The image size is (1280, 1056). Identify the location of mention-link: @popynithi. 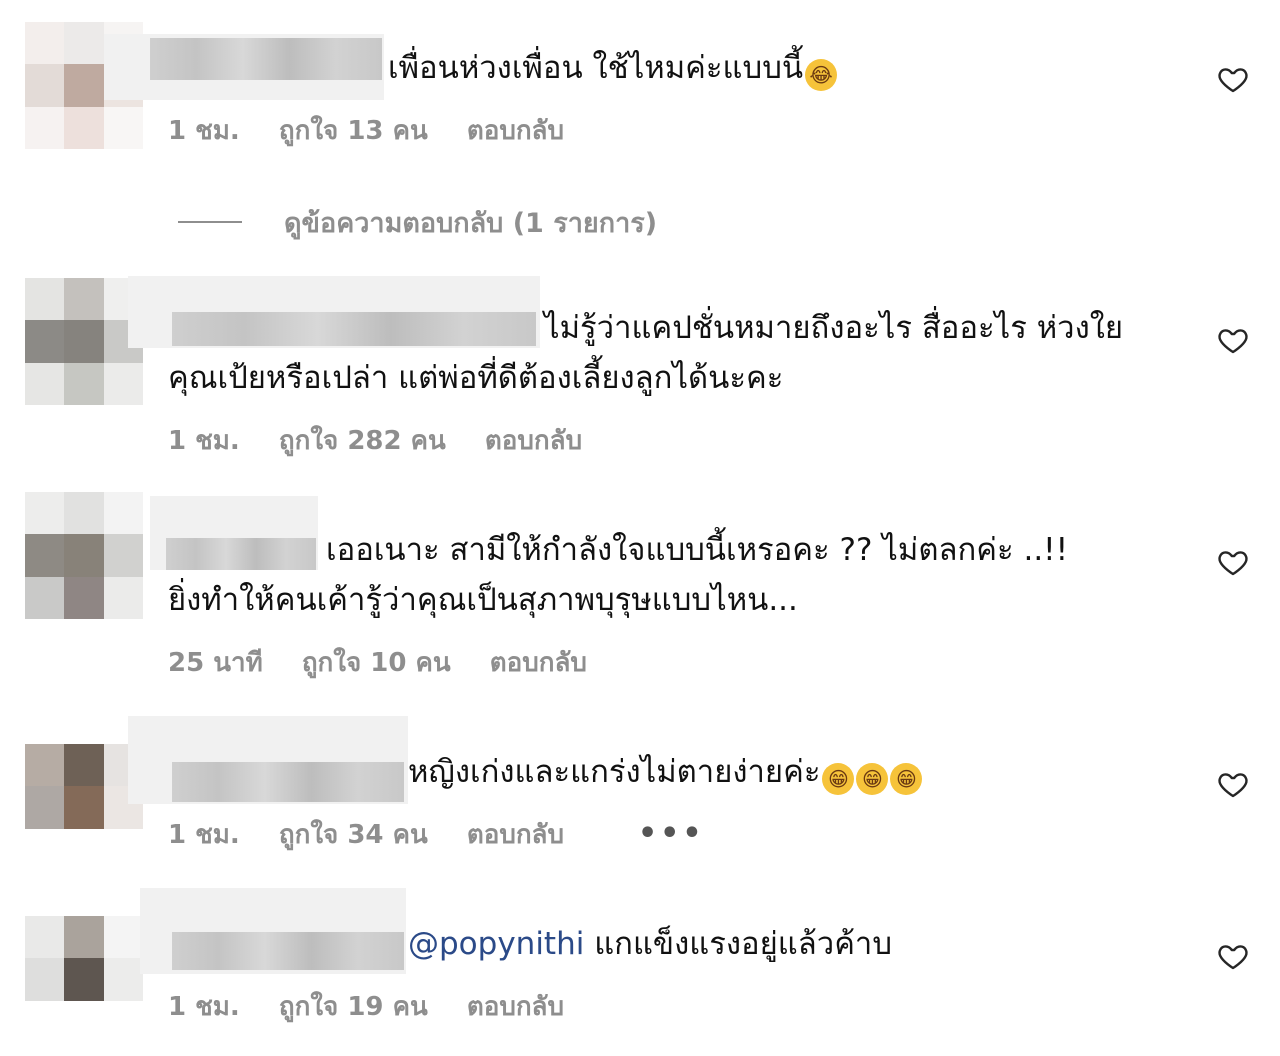
(496, 944).